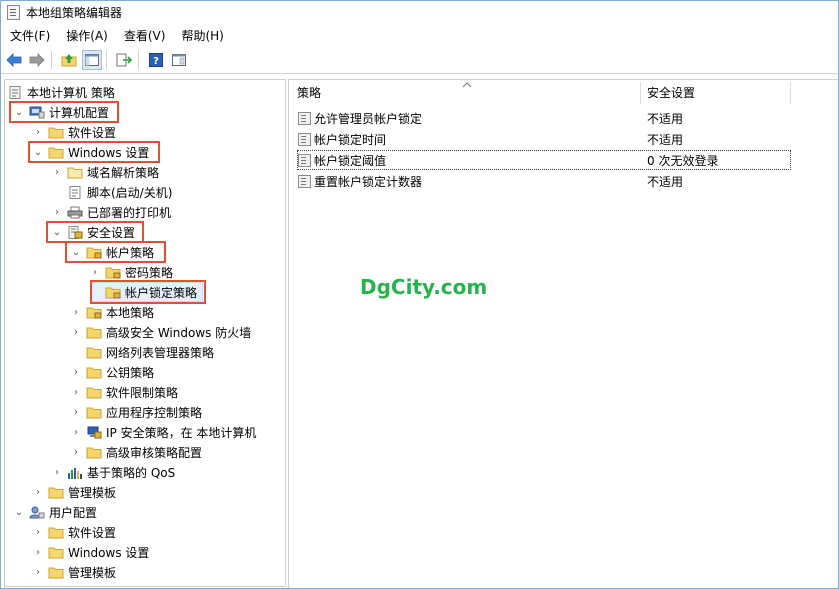  I want to click on tree-node-app-control: › 应用程序控制策略, so click(136, 412).